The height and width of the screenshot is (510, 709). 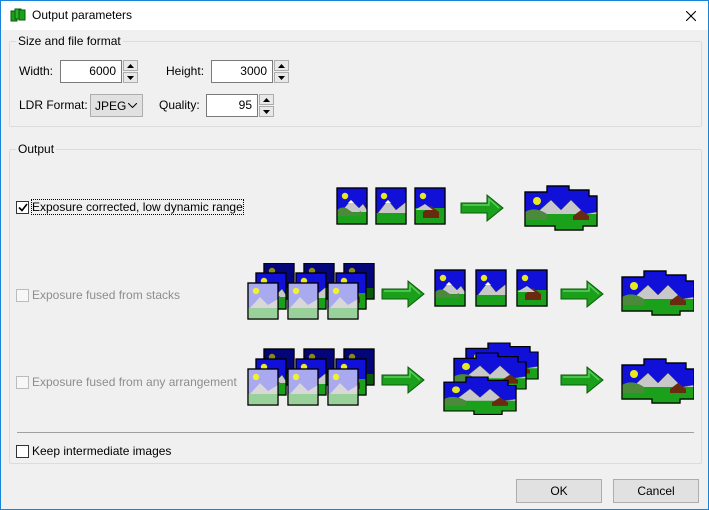 What do you see at coordinates (559, 491) in the screenshot?
I see `ok-button: OK` at bounding box center [559, 491].